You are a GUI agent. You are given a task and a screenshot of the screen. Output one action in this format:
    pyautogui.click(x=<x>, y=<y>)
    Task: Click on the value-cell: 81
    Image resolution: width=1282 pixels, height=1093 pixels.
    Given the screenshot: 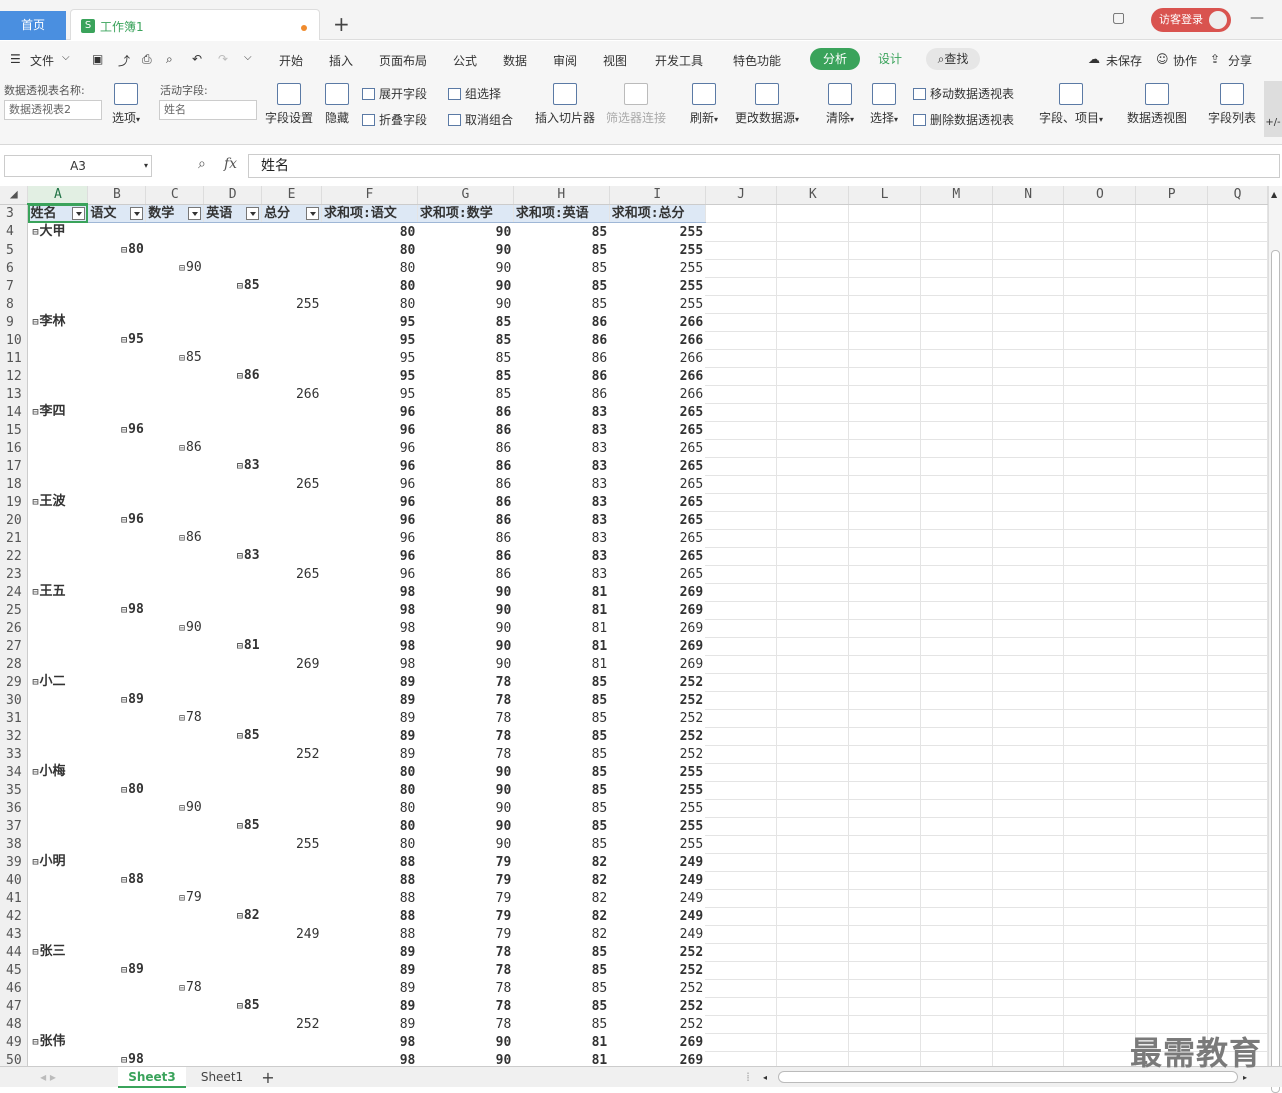 What is the action you would take?
    pyautogui.click(x=561, y=592)
    